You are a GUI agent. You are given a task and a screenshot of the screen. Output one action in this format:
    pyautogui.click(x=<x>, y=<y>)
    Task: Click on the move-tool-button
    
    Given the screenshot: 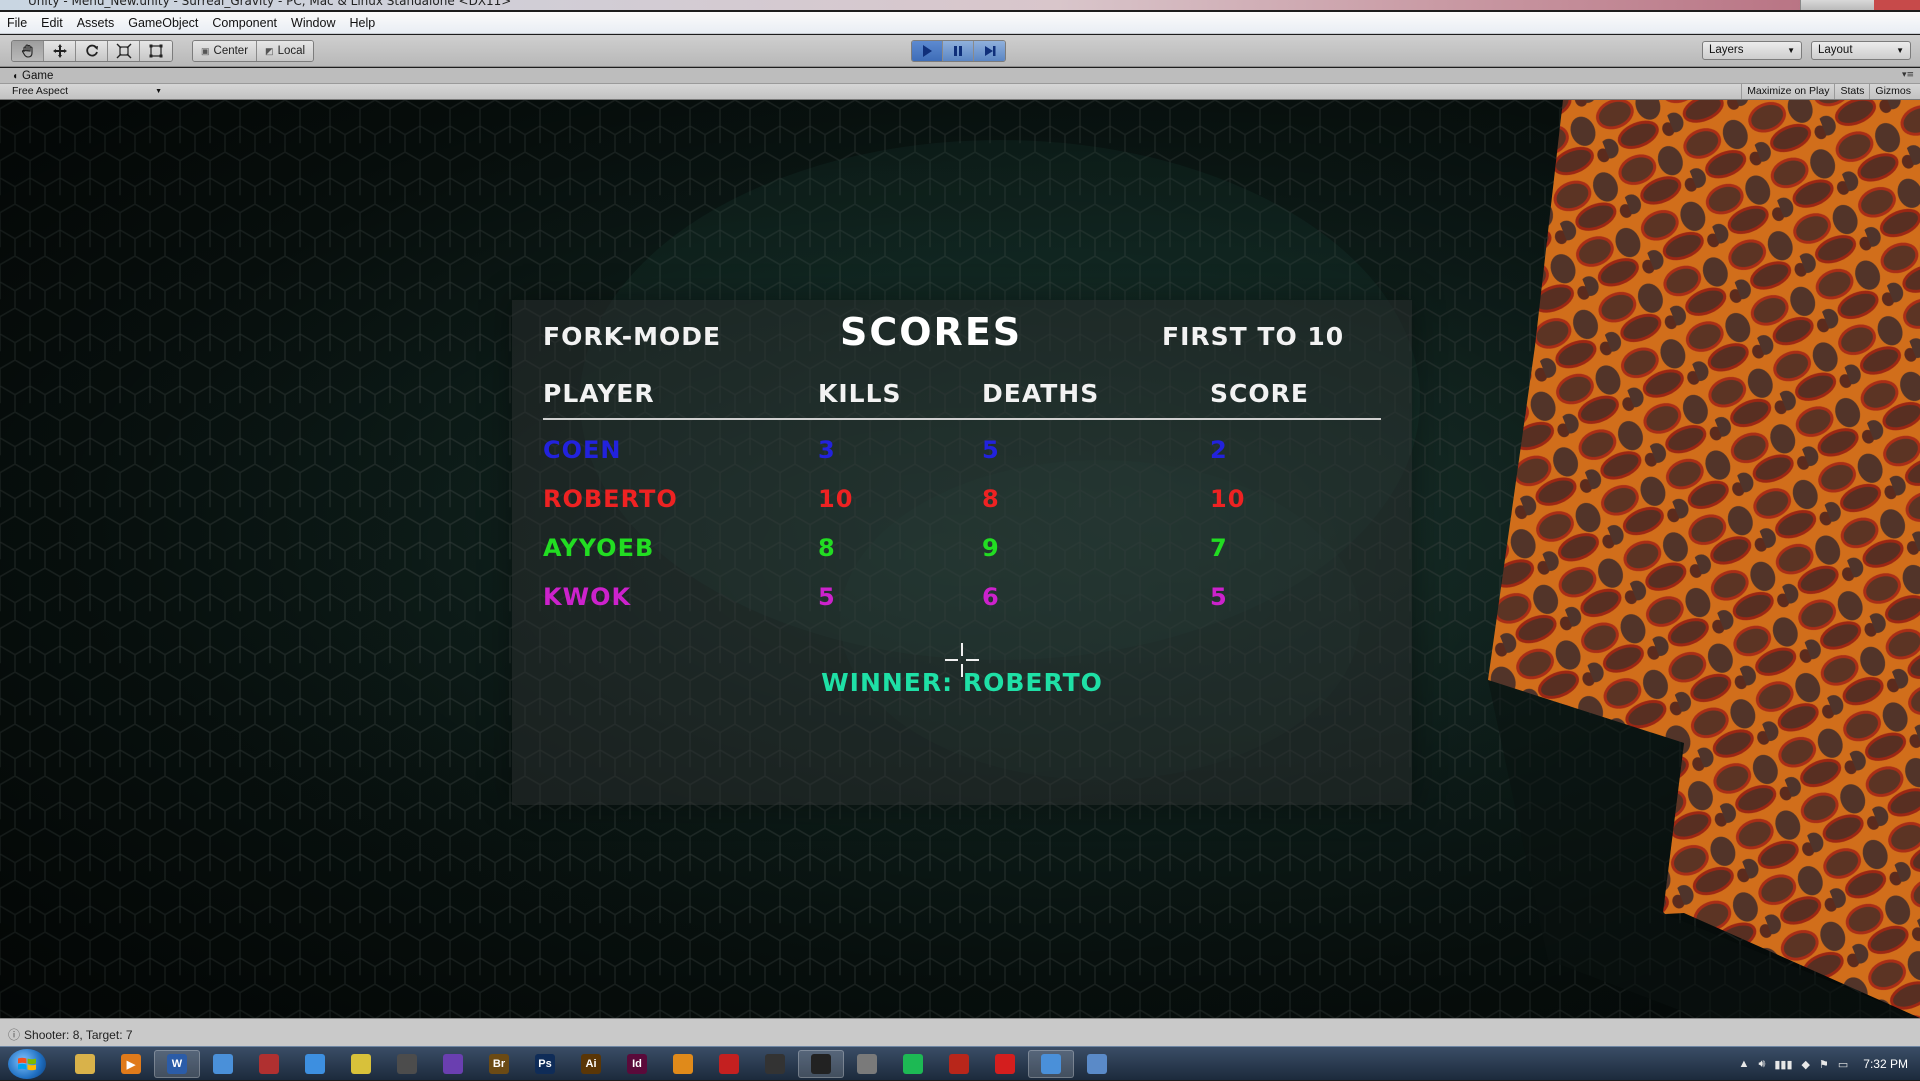 What is the action you would take?
    pyautogui.click(x=60, y=51)
    